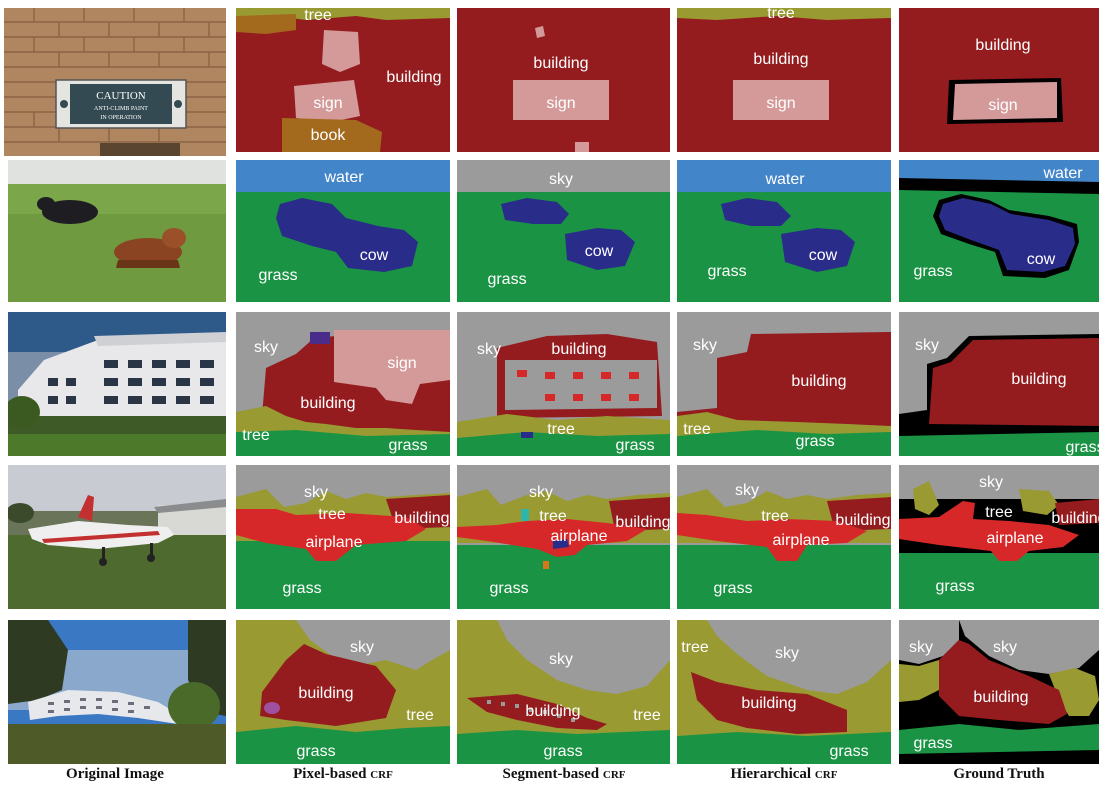  I want to click on column-caption-ground-truth: Ground Truth, so click(997, 774).